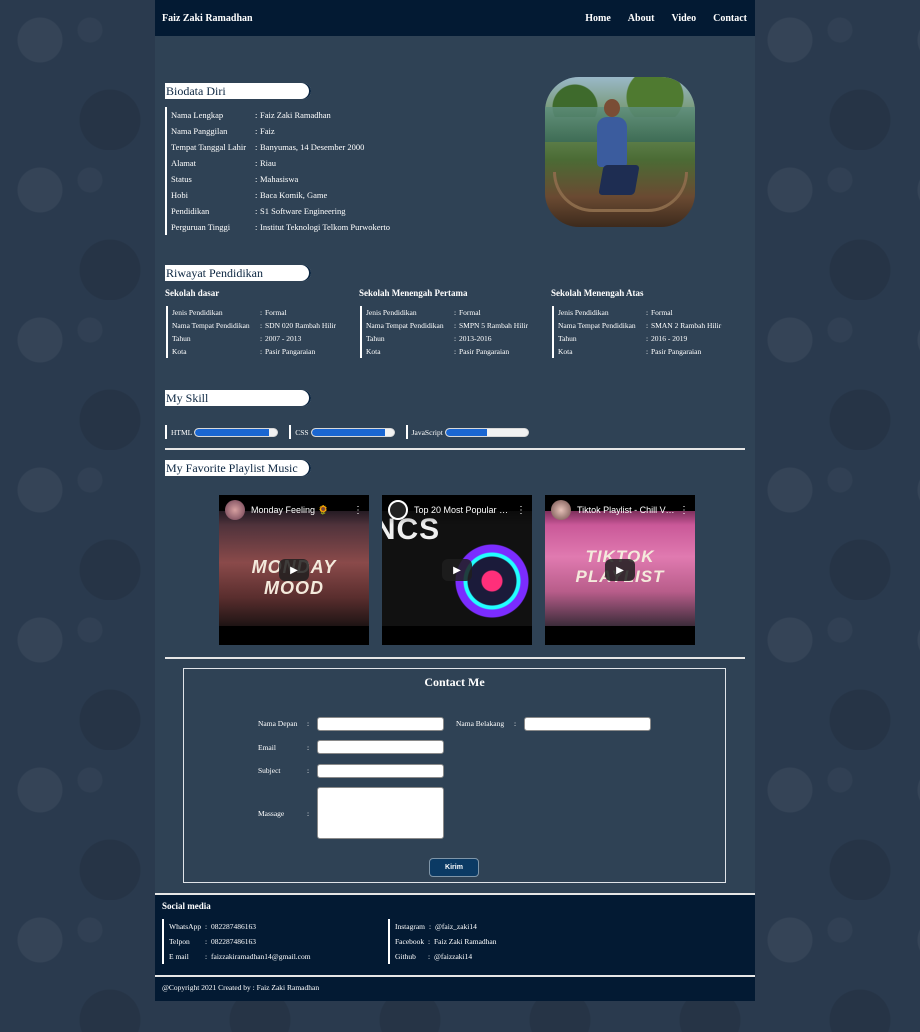  I want to click on education-value: 2016 - 2019, so click(669, 338).